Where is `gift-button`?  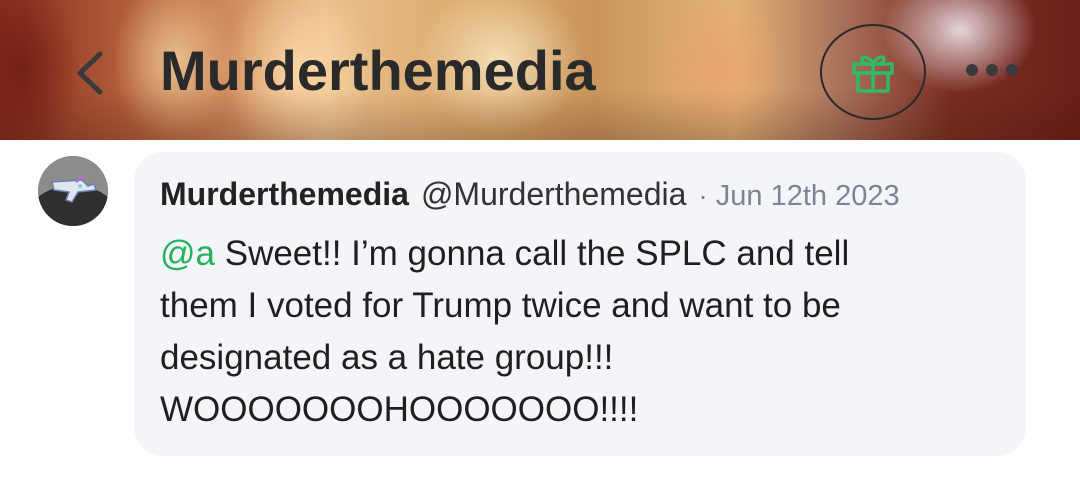 gift-button is located at coordinates (873, 72).